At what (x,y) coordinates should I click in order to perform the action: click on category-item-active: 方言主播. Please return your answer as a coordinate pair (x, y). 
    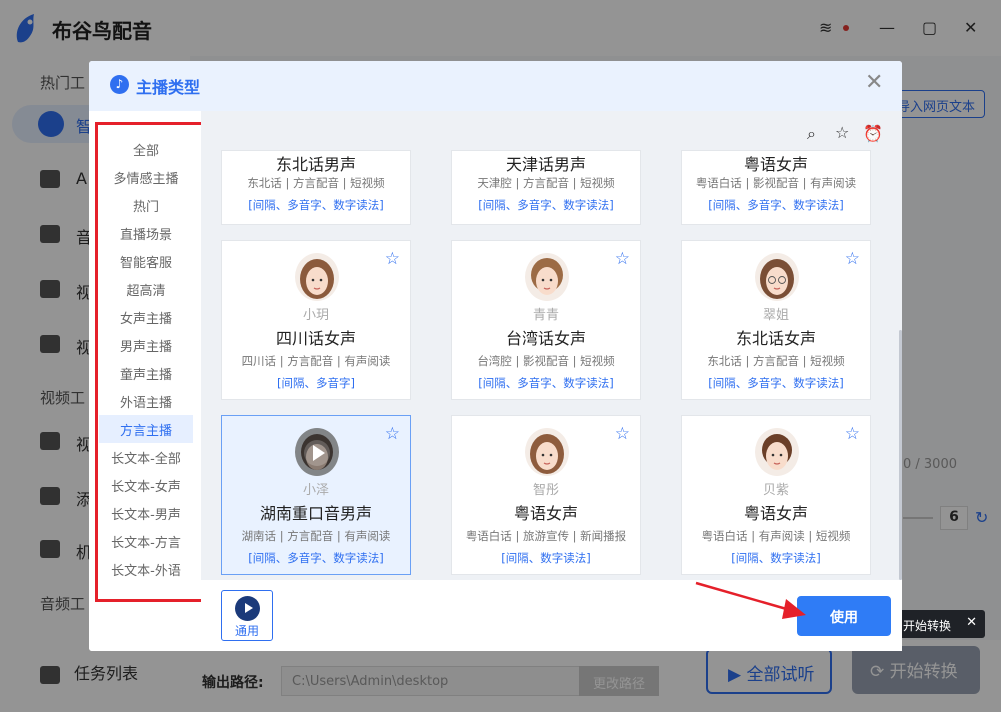
    Looking at the image, I should click on (146, 429).